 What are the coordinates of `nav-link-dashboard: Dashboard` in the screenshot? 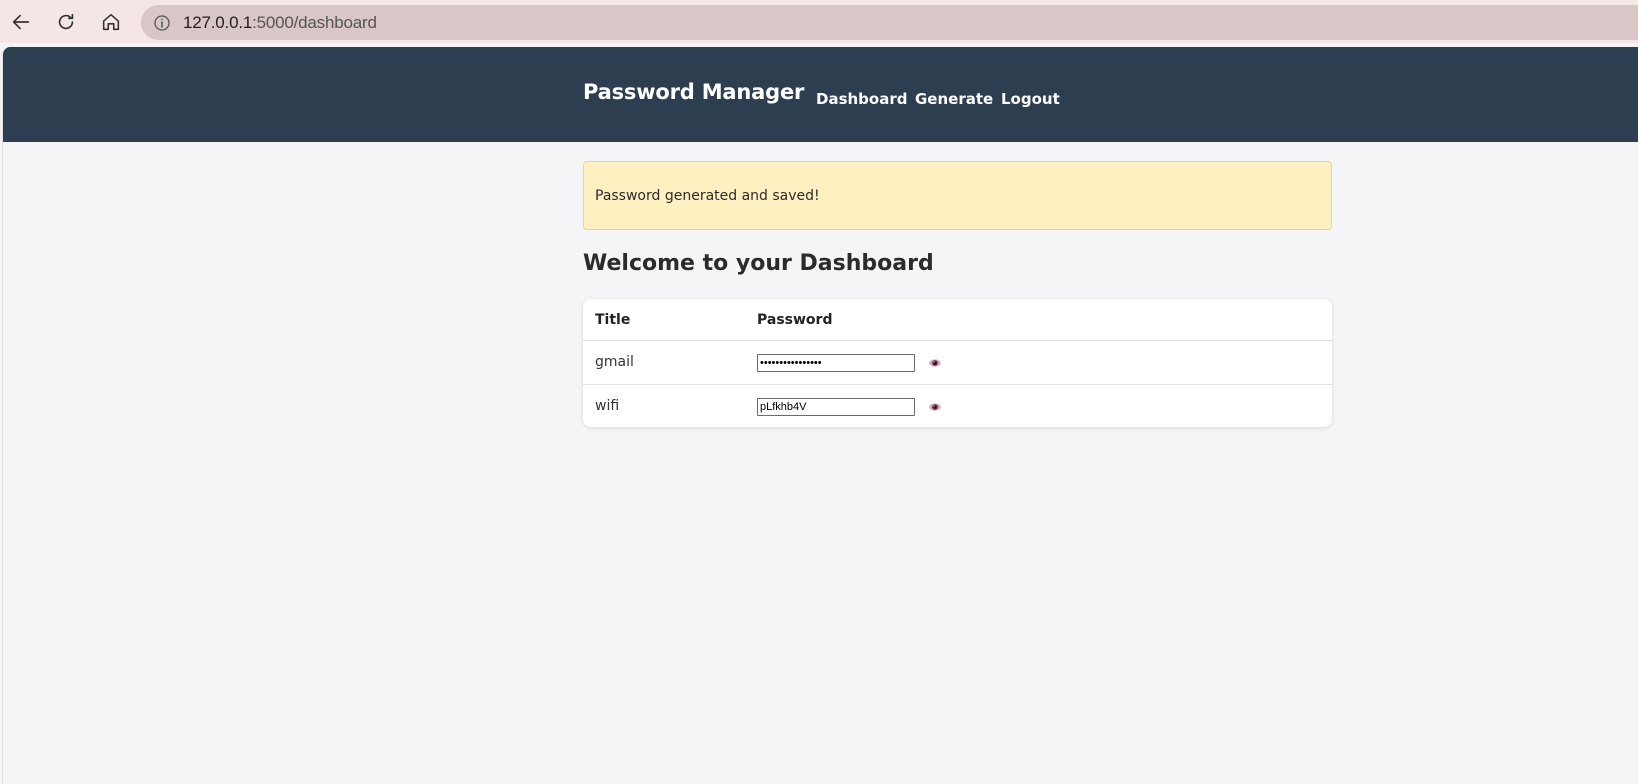 It's located at (861, 99).